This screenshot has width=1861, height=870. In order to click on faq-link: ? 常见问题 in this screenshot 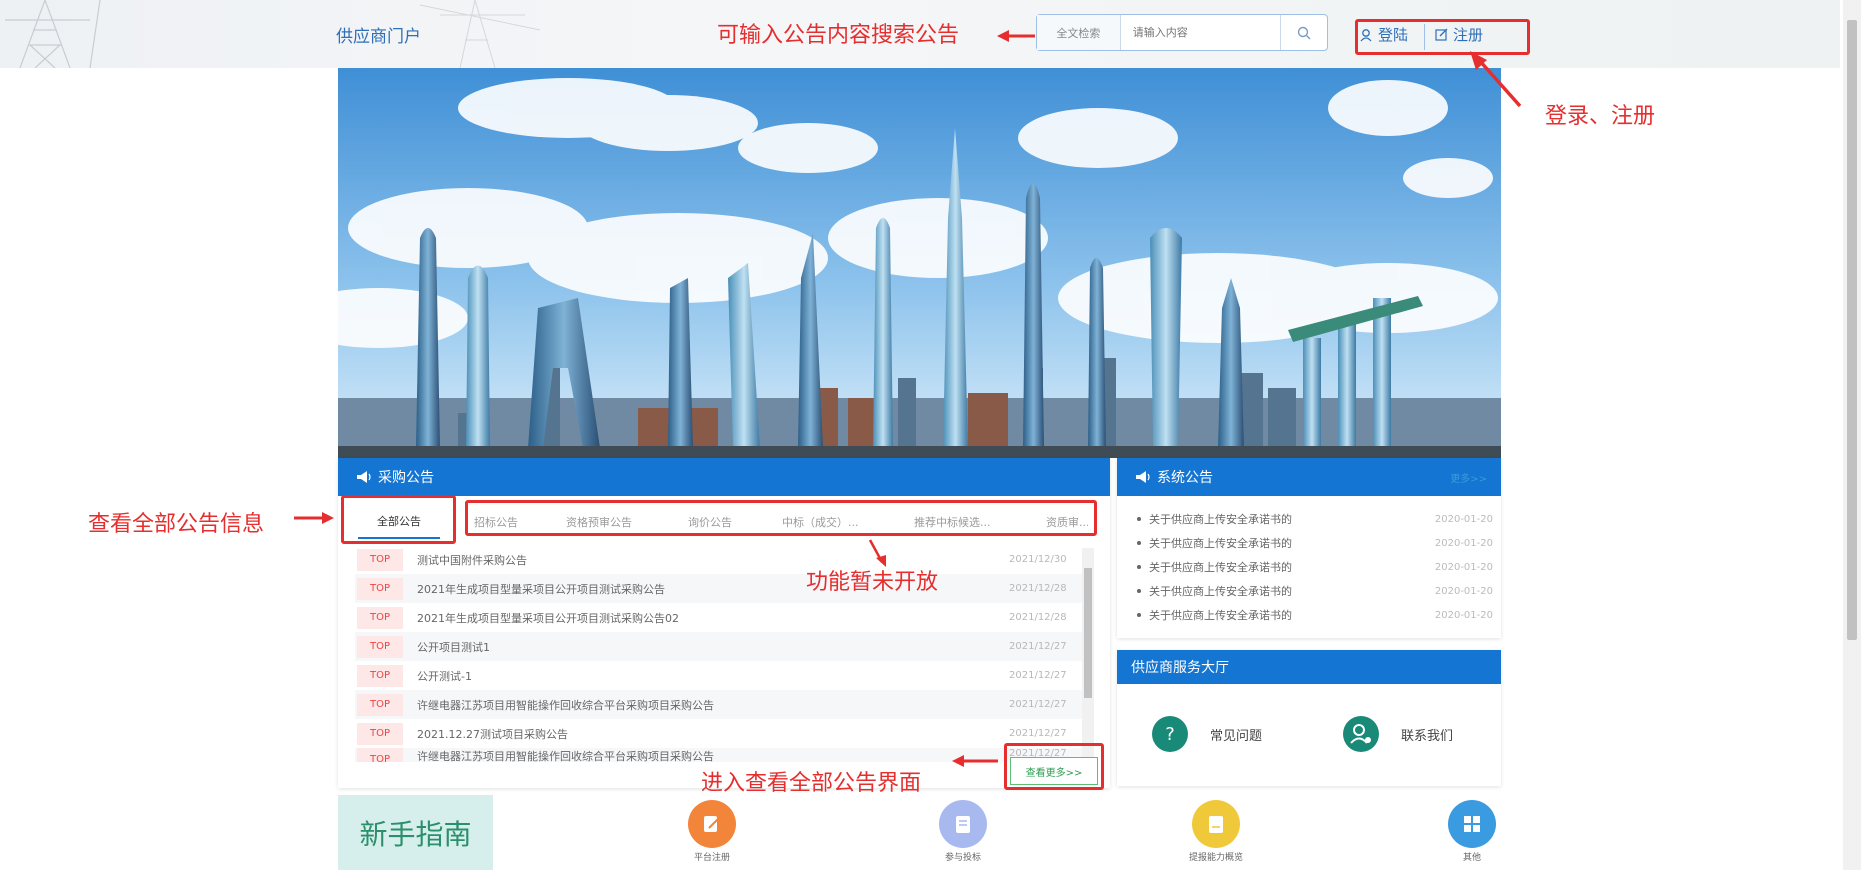, I will do `click(1207, 734)`.